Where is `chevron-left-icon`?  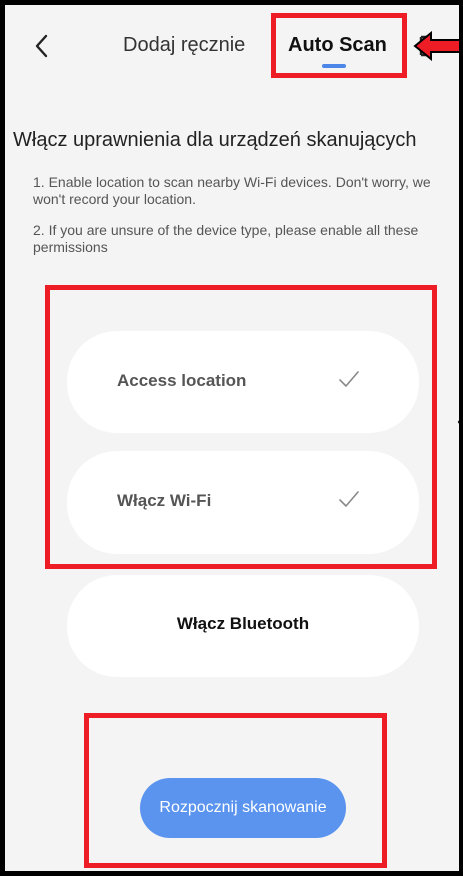
chevron-left-icon is located at coordinates (41, 46).